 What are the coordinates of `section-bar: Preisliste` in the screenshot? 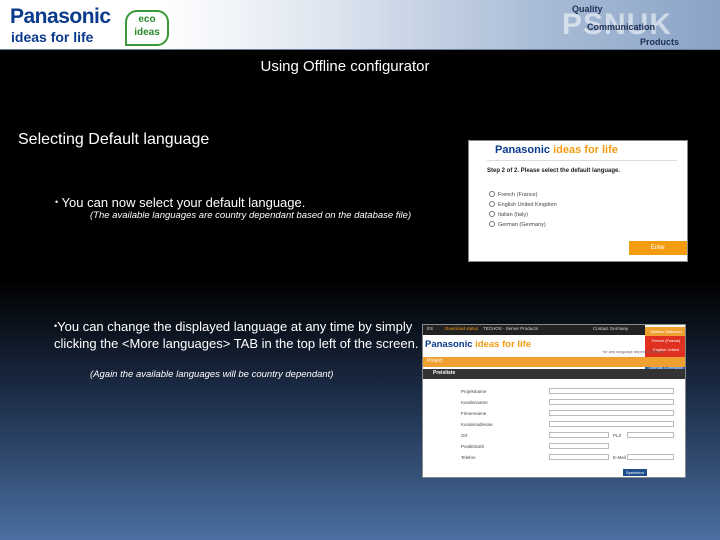 It's located at (554, 374).